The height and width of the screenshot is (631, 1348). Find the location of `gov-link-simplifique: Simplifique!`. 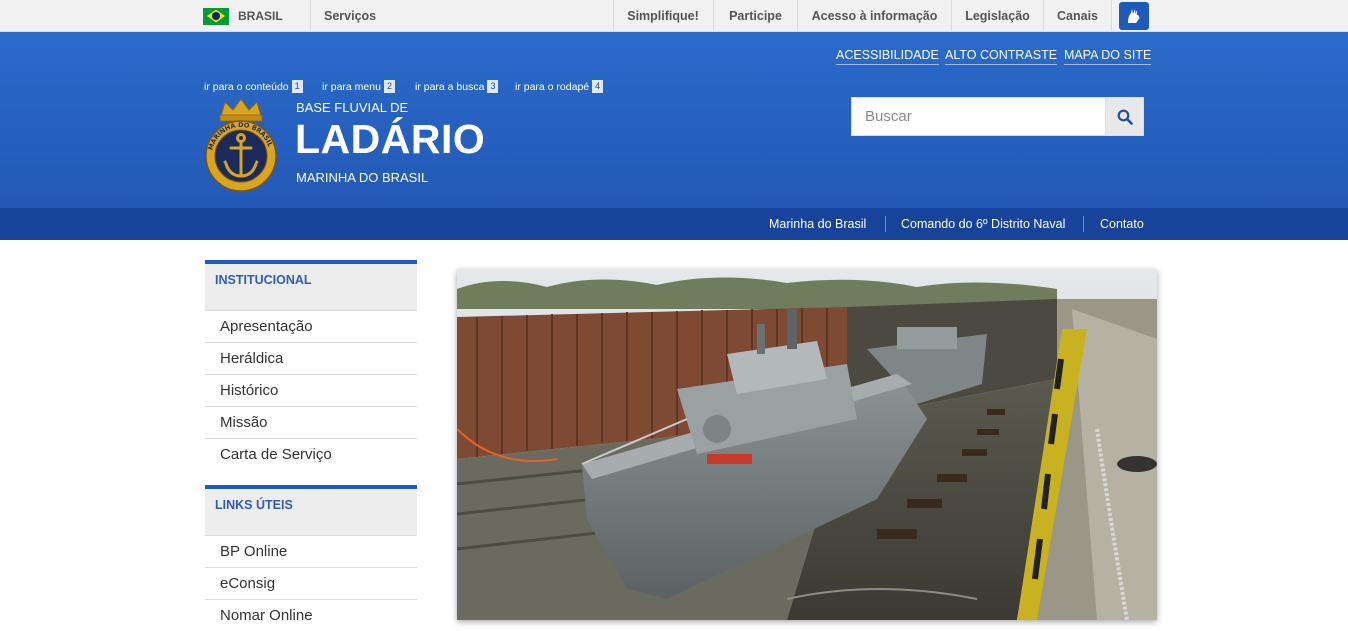

gov-link-simplifique: Simplifique! is located at coordinates (663, 16).